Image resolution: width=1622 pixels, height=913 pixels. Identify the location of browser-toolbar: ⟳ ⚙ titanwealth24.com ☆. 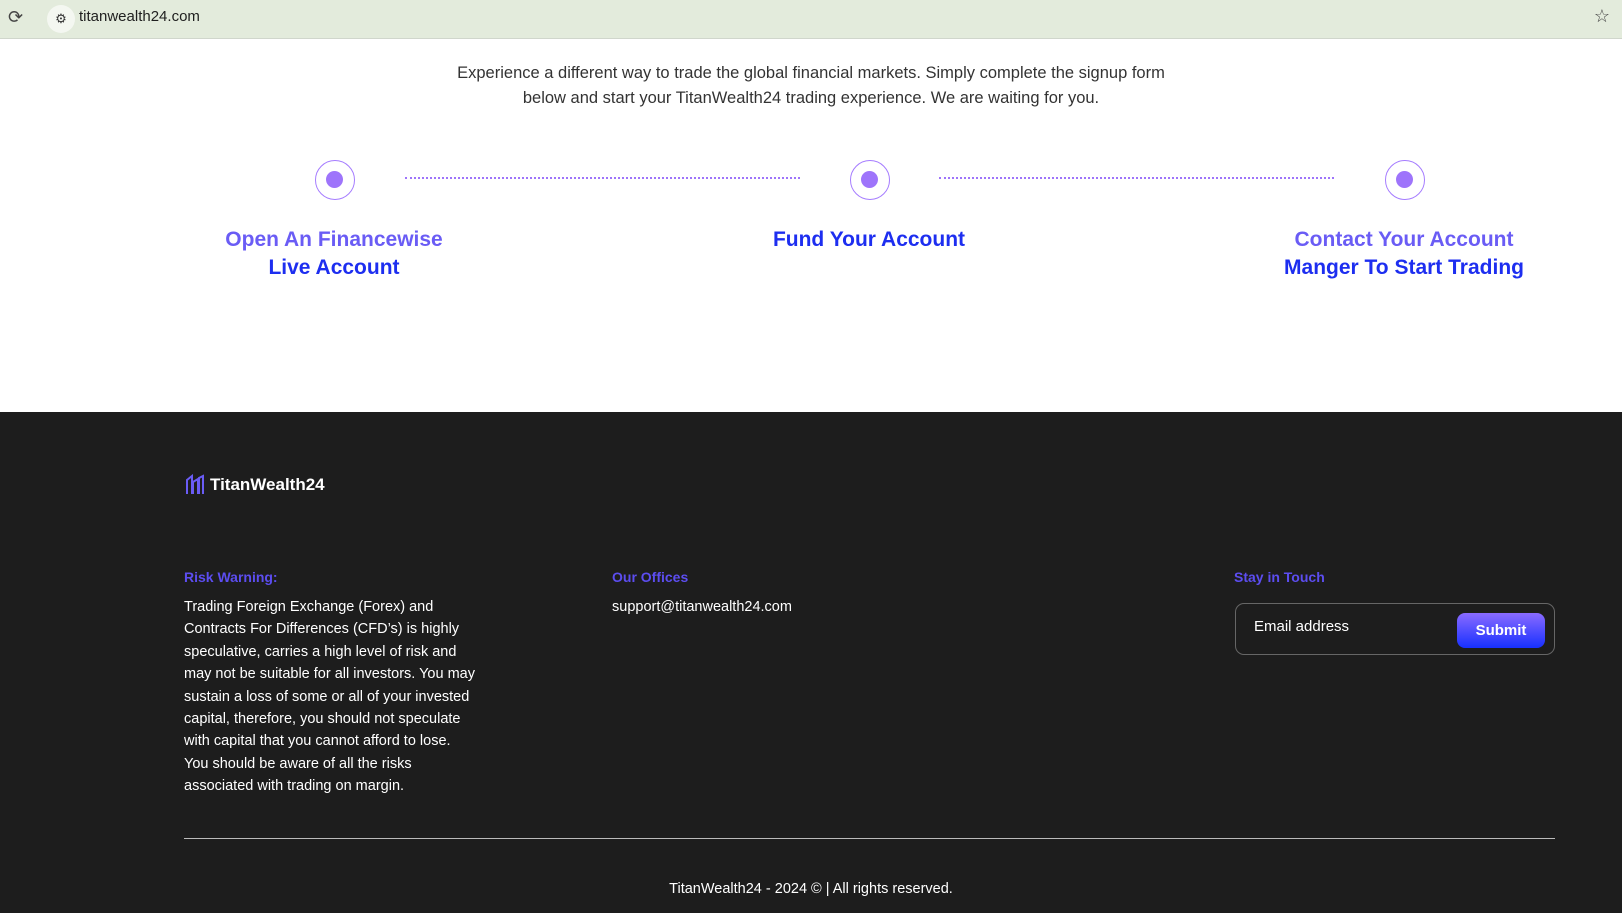
(811, 19).